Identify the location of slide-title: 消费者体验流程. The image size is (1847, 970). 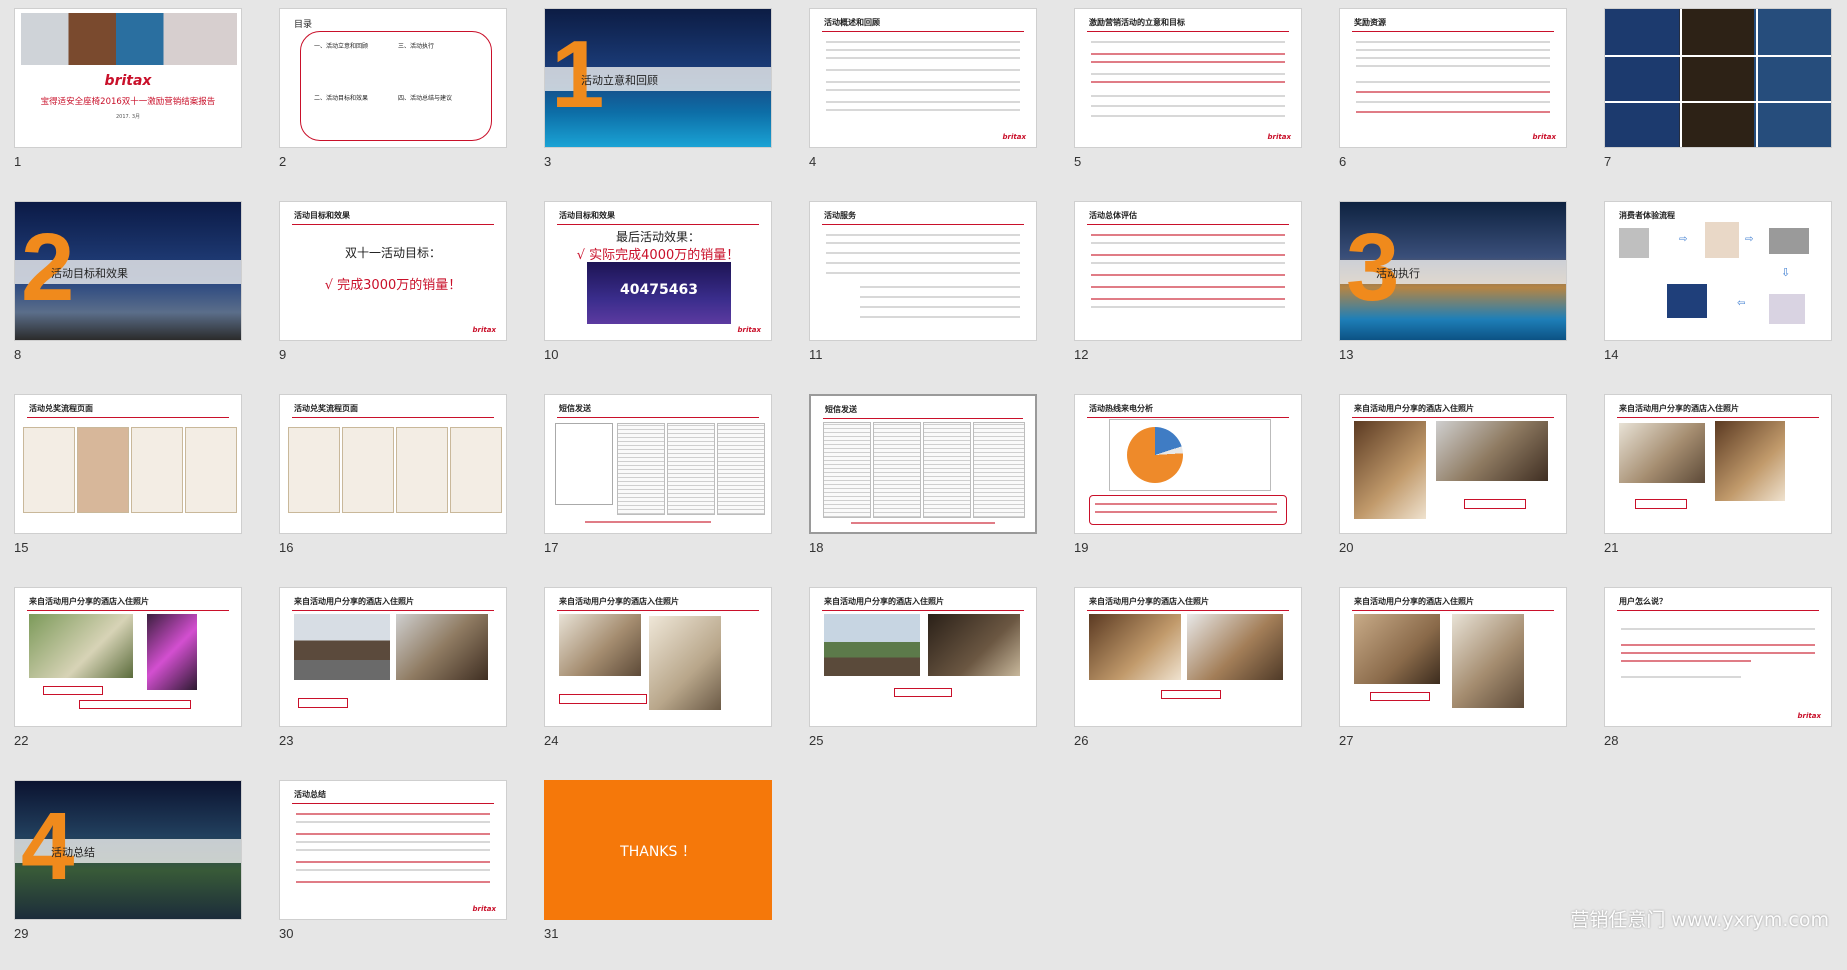
(1647, 215).